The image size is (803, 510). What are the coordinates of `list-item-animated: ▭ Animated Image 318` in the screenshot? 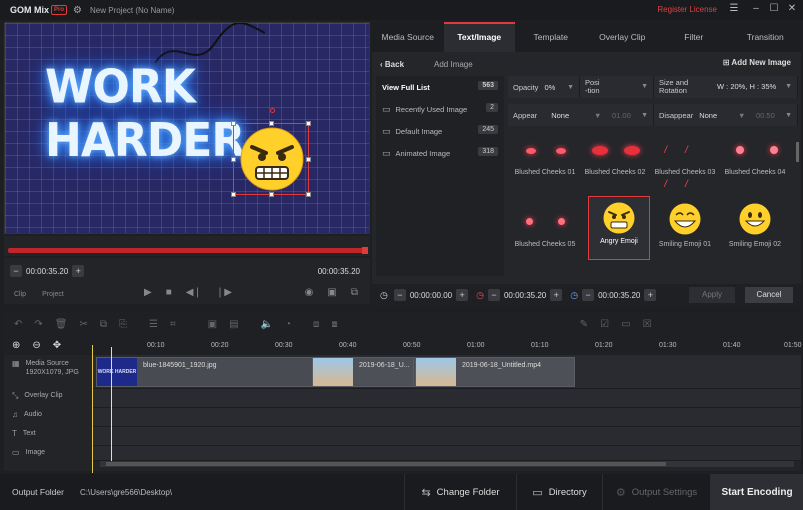 It's located at (440, 153).